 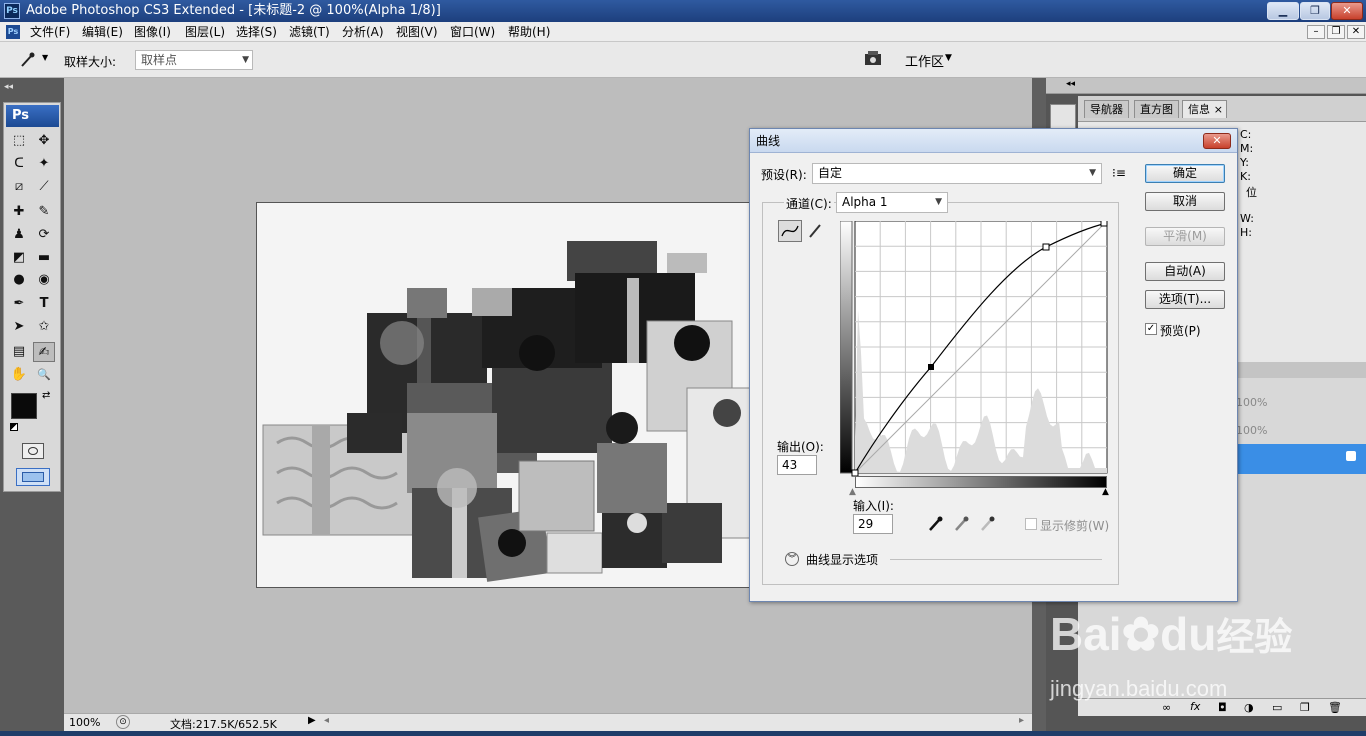 What do you see at coordinates (988, 524) in the screenshot?
I see `white-eyedropper-icon` at bounding box center [988, 524].